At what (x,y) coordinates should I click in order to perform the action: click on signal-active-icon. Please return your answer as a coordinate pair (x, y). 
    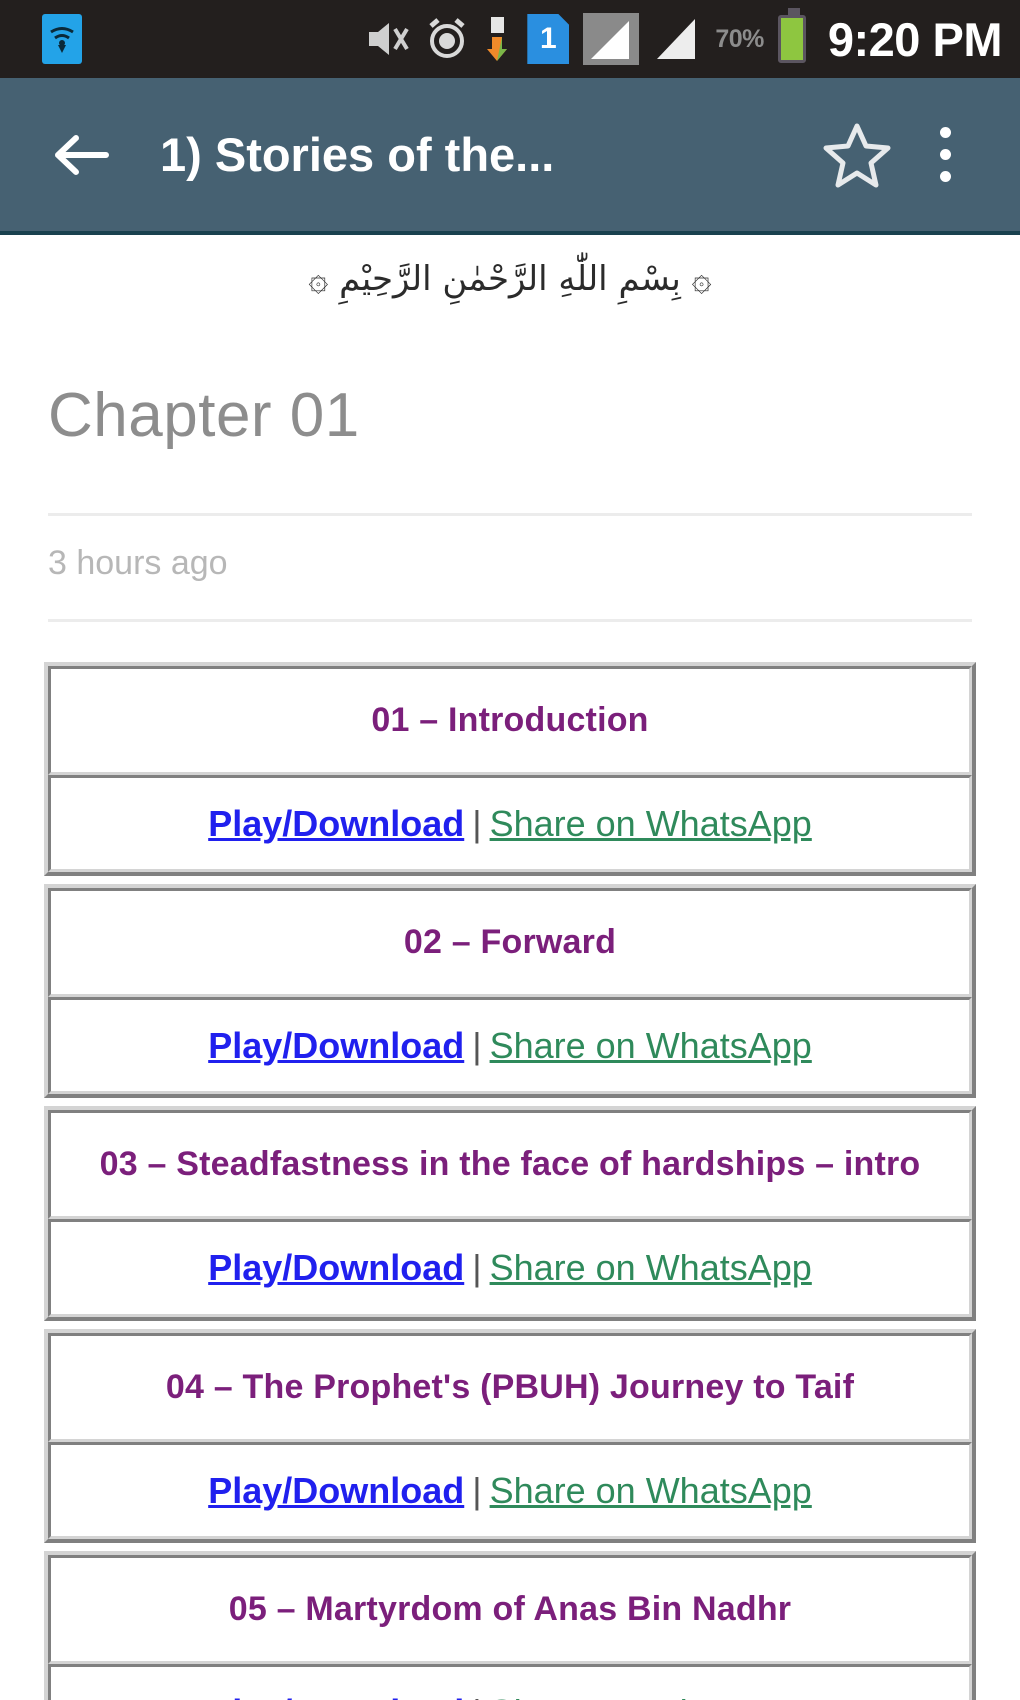
    Looking at the image, I should click on (677, 39).